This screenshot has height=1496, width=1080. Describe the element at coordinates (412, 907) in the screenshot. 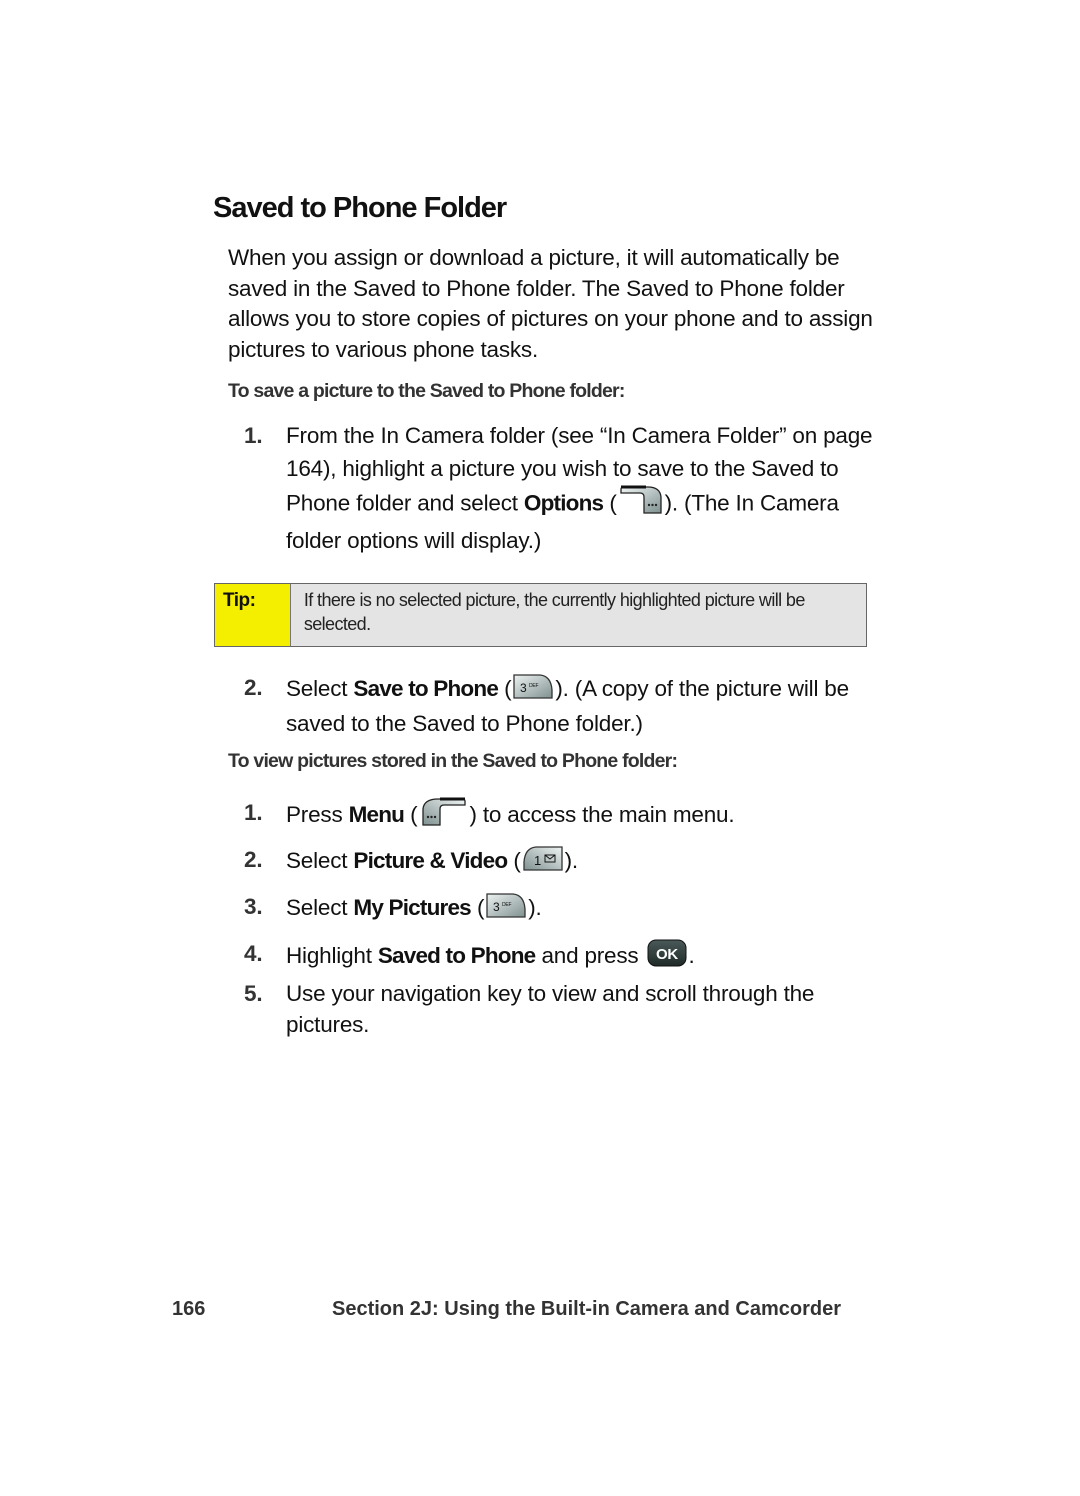

I see `my-pictures-label: My Pictures` at that location.